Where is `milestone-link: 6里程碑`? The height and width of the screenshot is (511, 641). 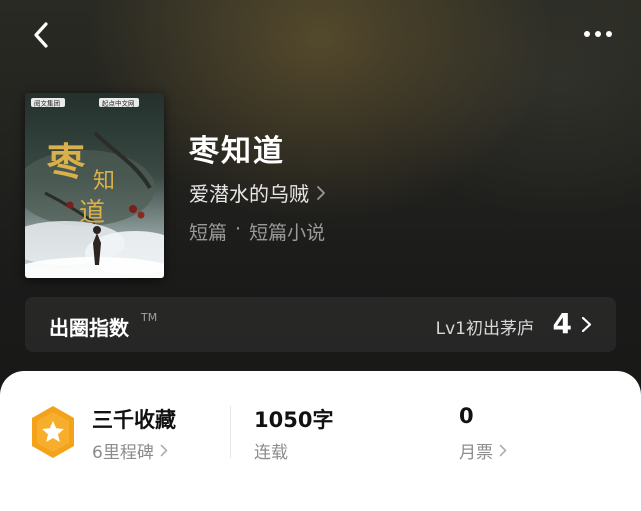
milestone-link: 6里程碑 is located at coordinates (130, 450).